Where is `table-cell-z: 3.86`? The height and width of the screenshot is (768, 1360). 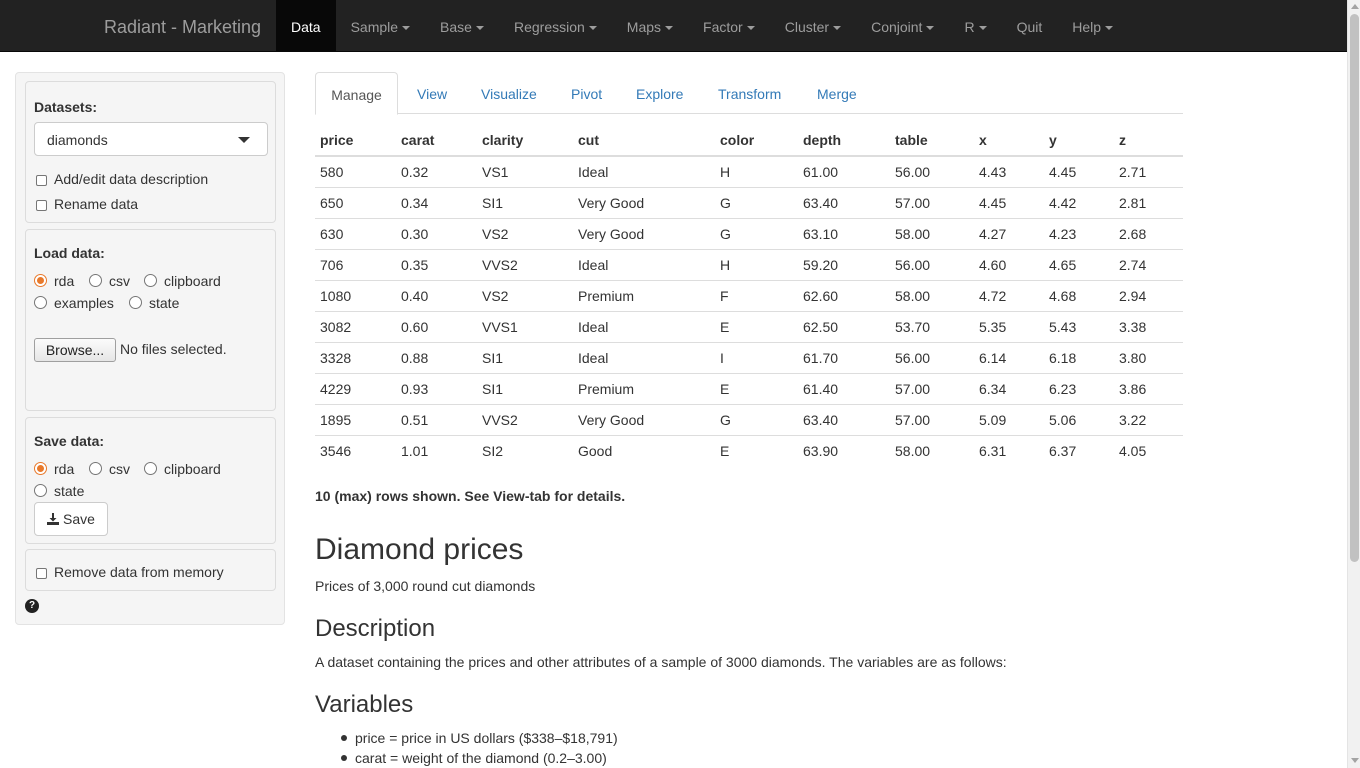
table-cell-z: 3.86 is located at coordinates (1148, 388).